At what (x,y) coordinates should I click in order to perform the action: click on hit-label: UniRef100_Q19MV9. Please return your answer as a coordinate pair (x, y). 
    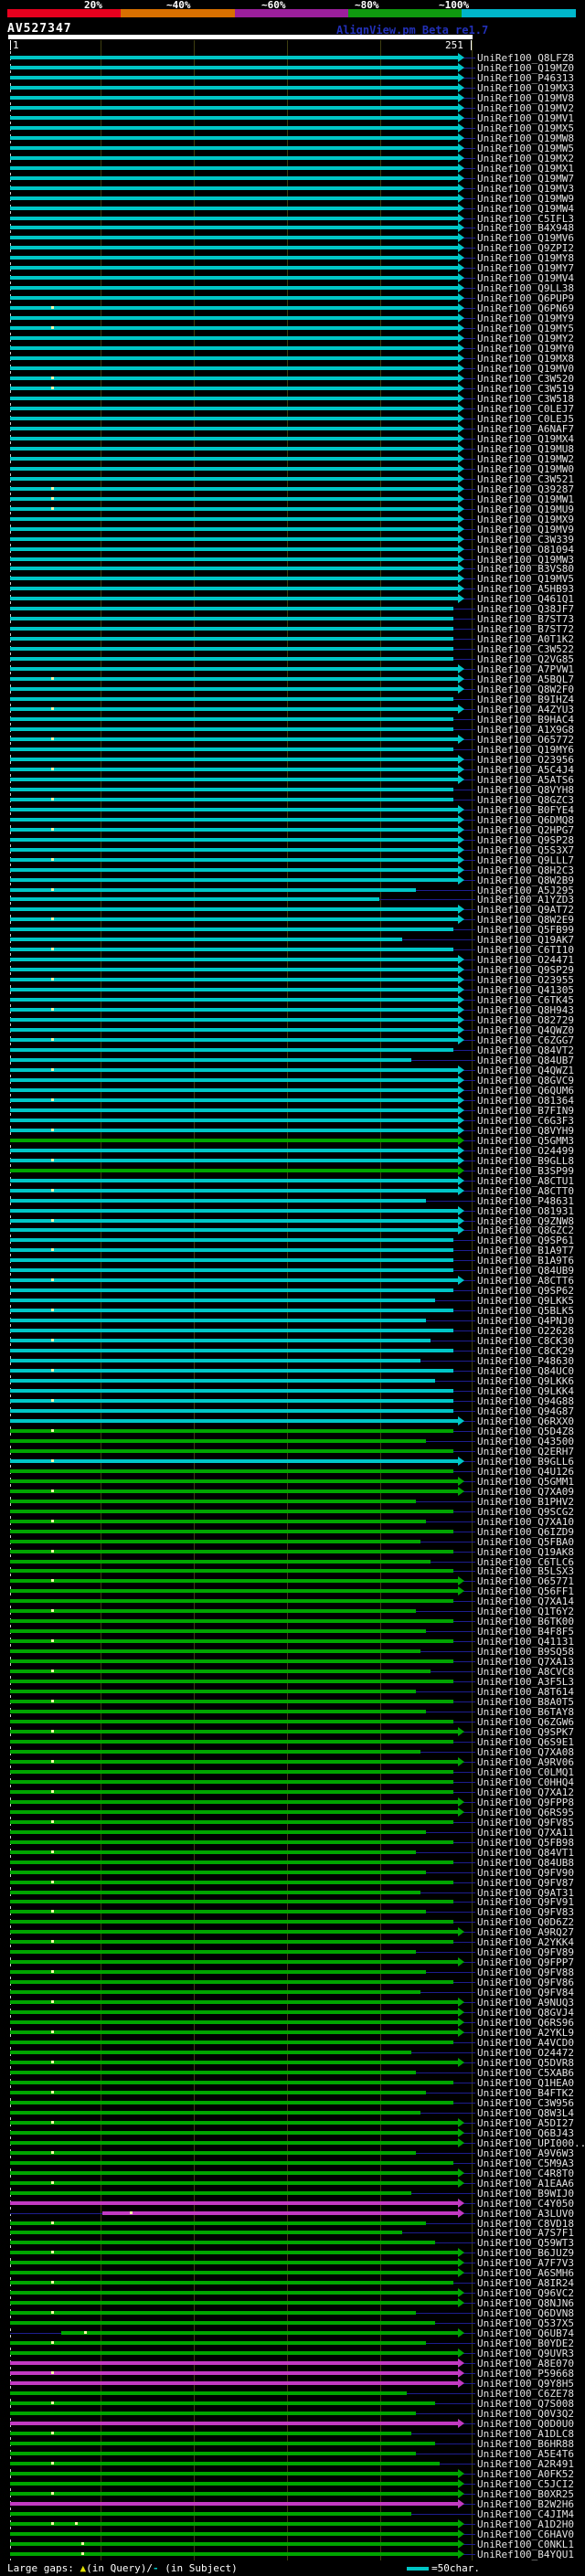
    Looking at the image, I should click on (525, 530).